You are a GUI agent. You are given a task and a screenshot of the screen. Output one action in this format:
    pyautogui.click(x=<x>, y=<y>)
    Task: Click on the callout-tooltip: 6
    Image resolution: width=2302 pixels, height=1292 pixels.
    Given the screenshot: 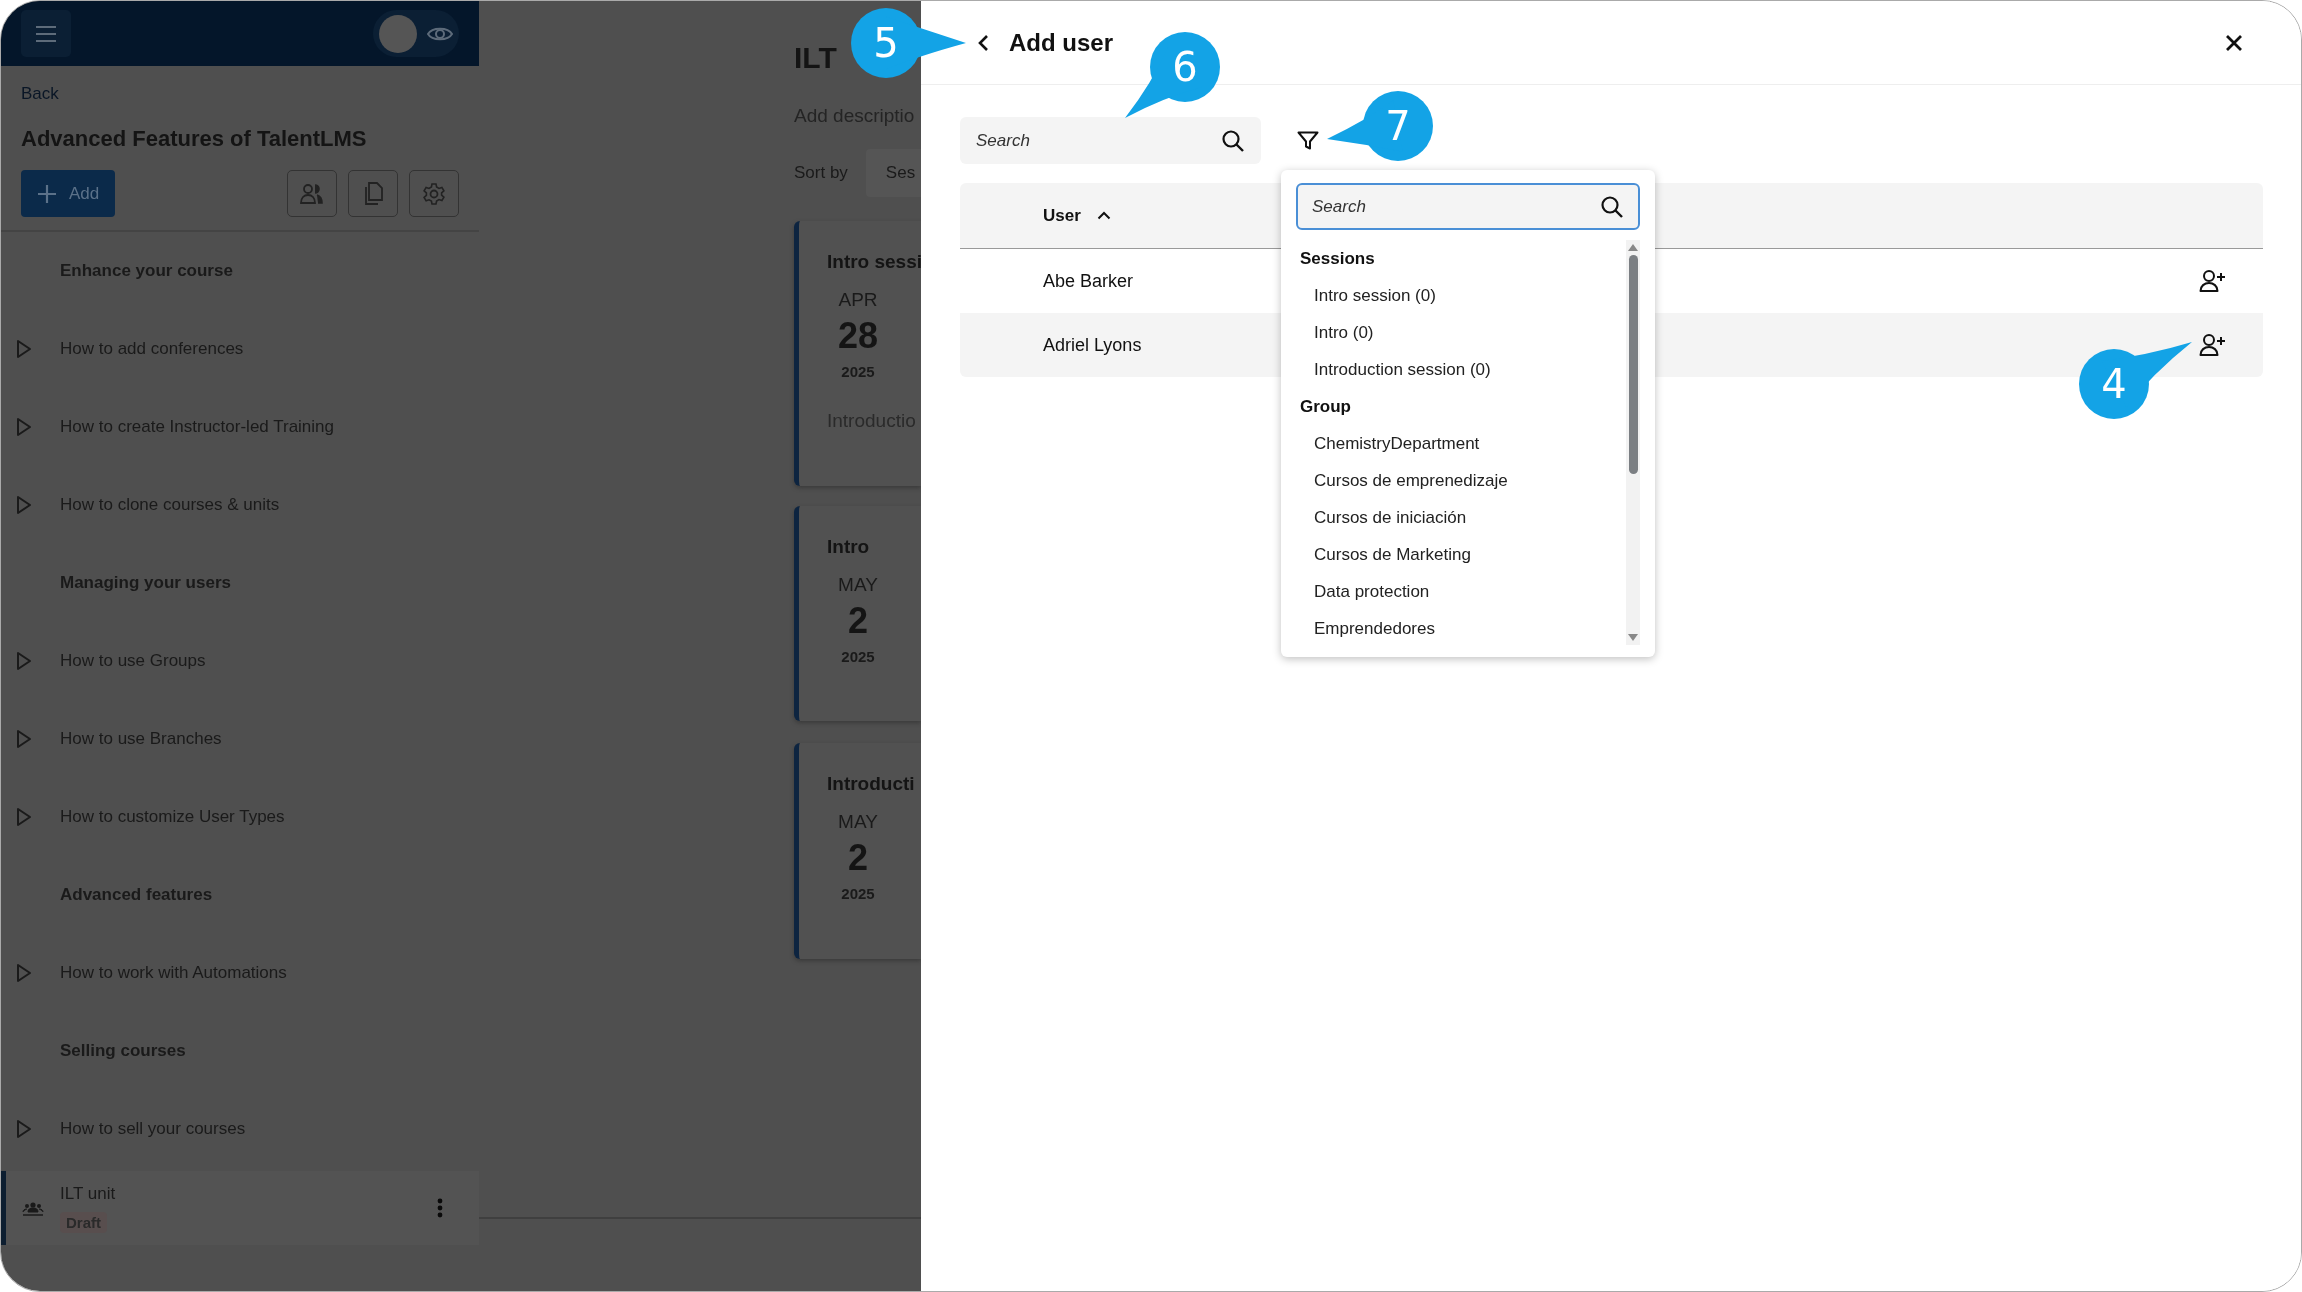 What is the action you would take?
    pyautogui.click(x=1172, y=75)
    